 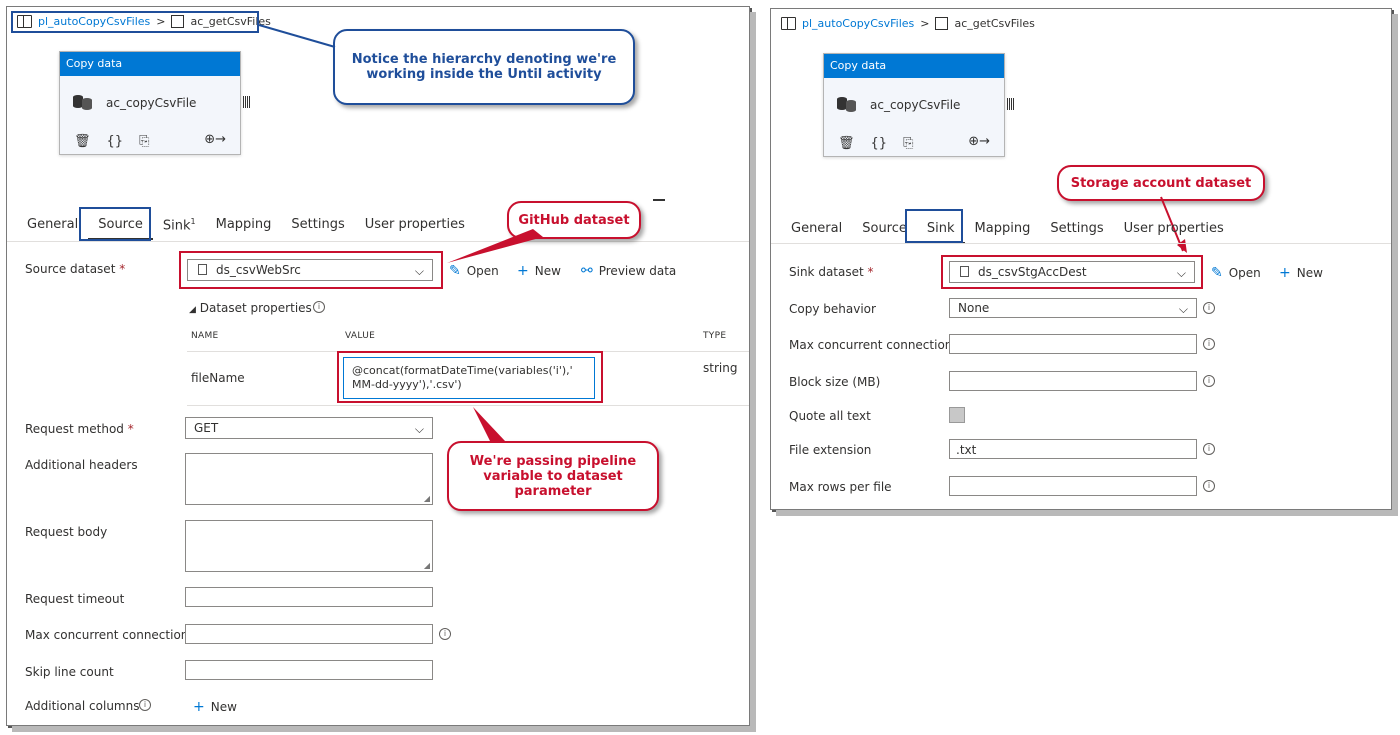 I want to click on copy-behavior-select: None ⌵, so click(x=1073, y=308).